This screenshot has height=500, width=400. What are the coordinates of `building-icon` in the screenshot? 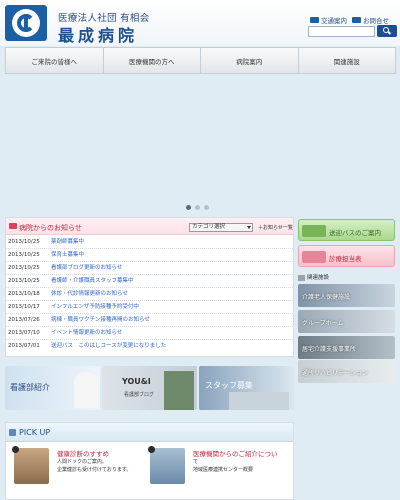 It's located at (301, 277).